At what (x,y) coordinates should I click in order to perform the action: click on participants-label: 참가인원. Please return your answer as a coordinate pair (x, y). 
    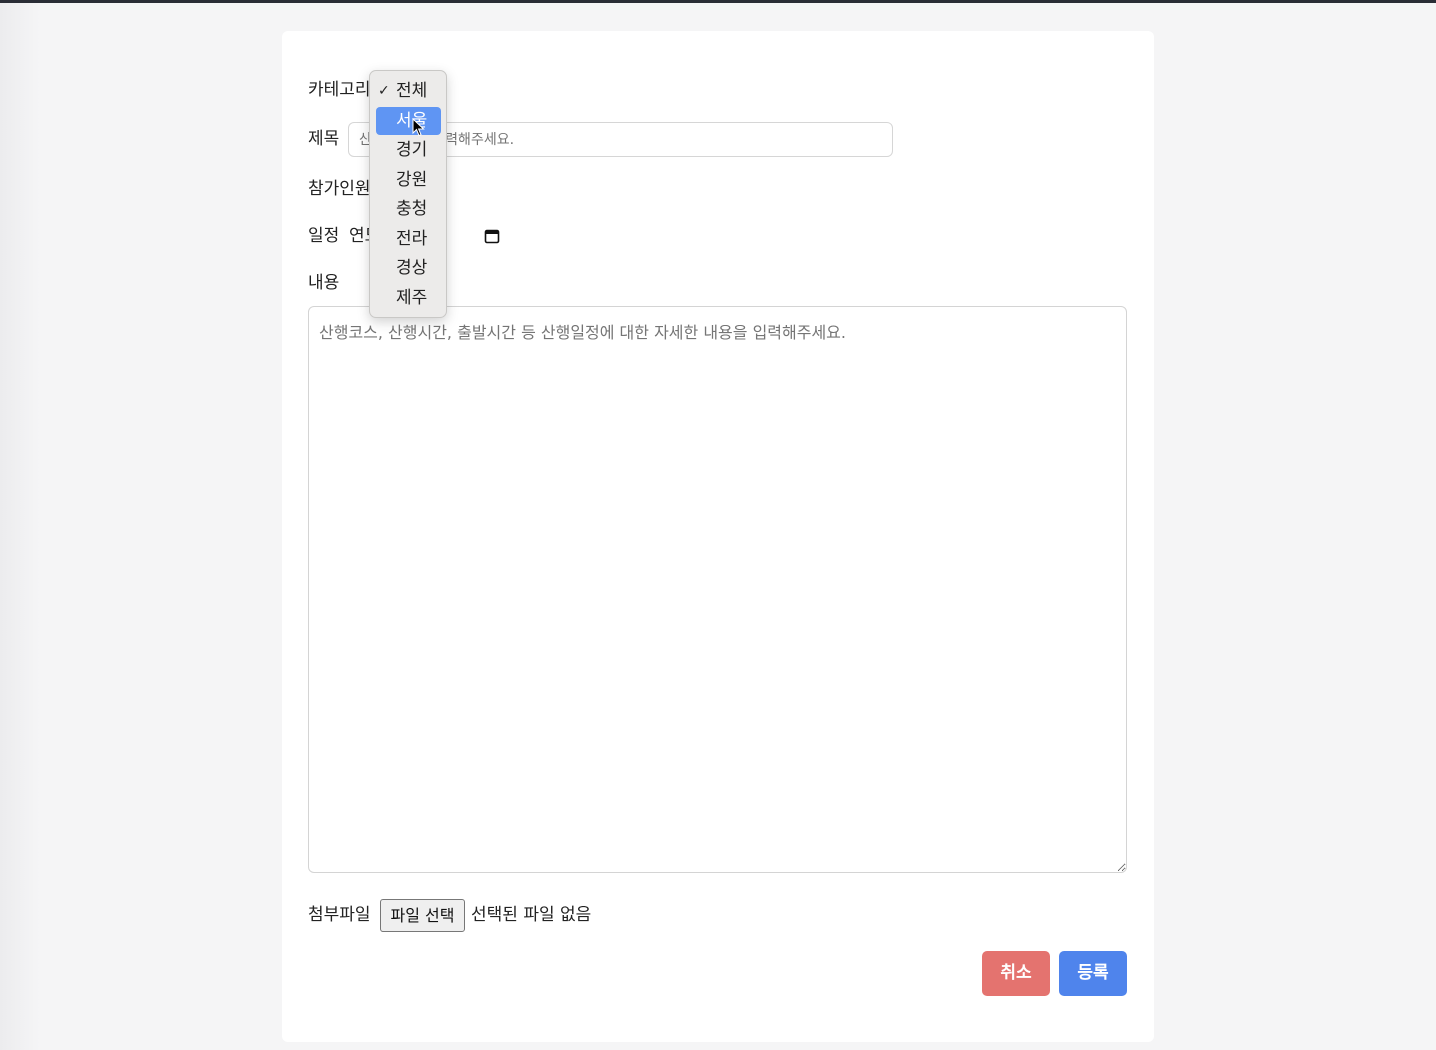
    Looking at the image, I should click on (339, 189).